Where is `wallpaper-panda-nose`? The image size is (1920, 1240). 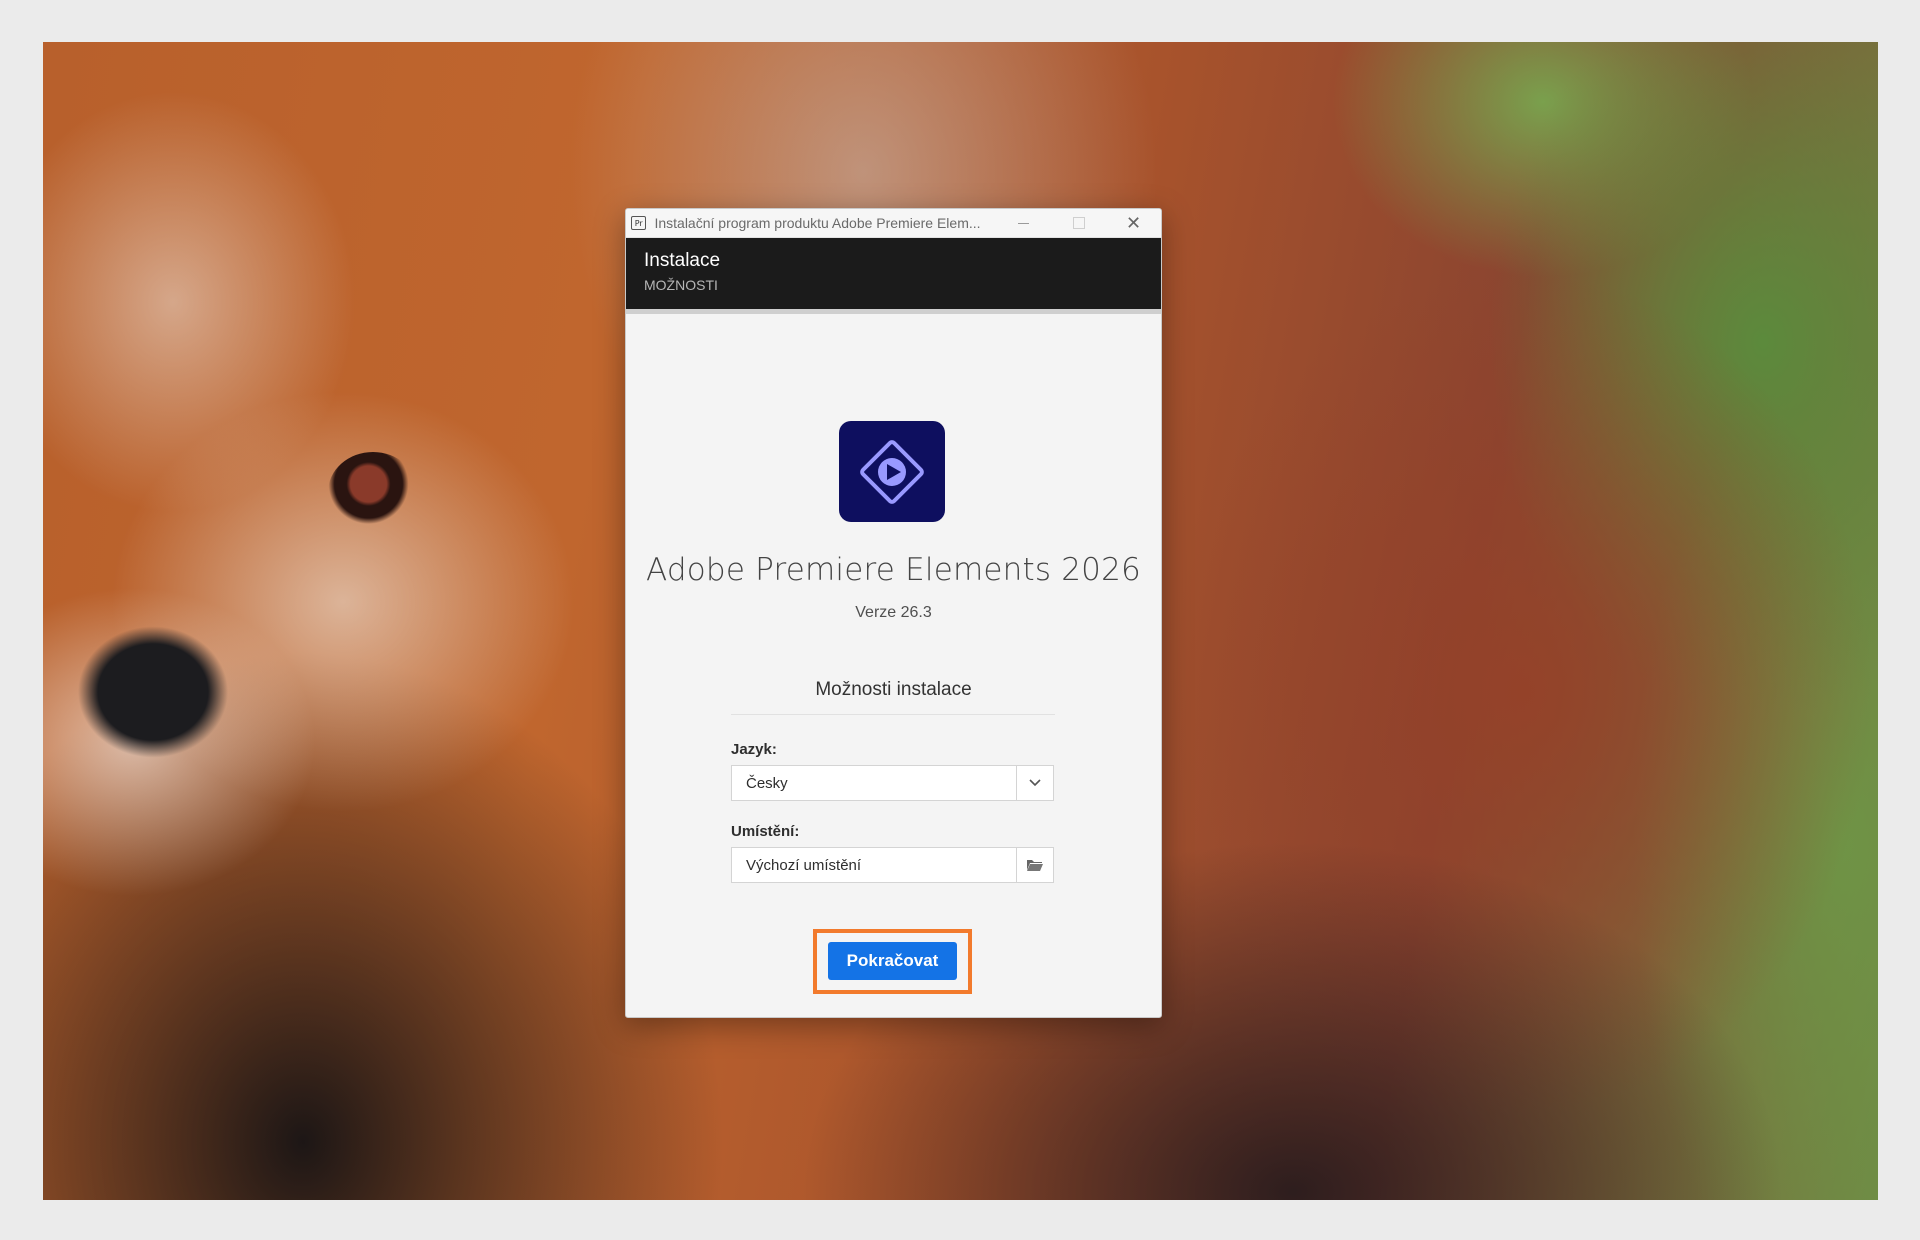 wallpaper-panda-nose is located at coordinates (153, 692).